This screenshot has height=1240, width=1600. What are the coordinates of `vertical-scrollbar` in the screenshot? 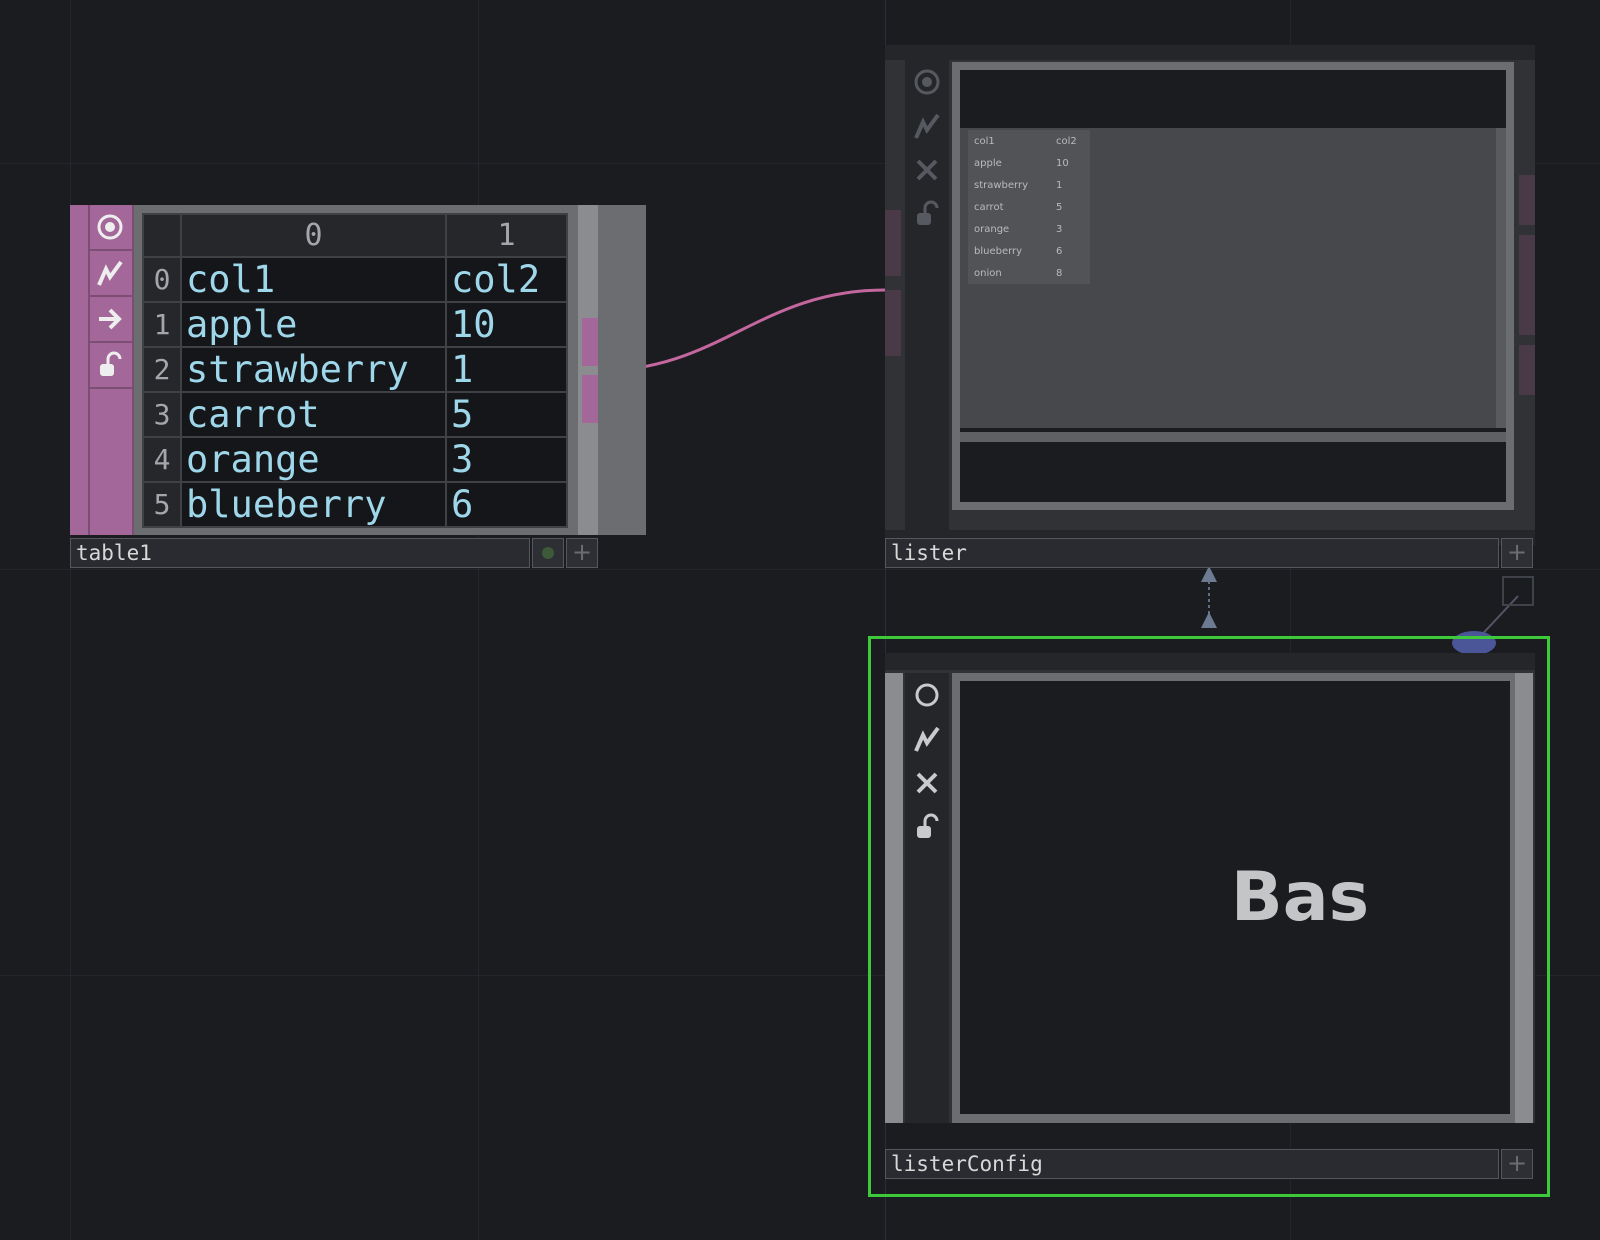 It's located at (1501, 278).